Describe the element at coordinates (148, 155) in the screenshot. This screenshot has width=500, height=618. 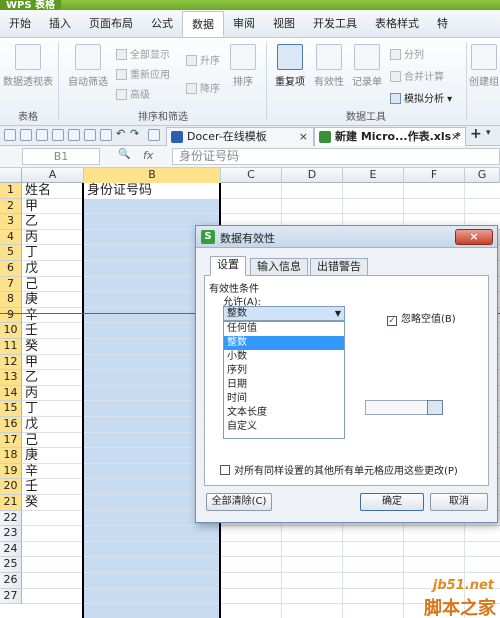
I see `function-icon: fx` at that location.